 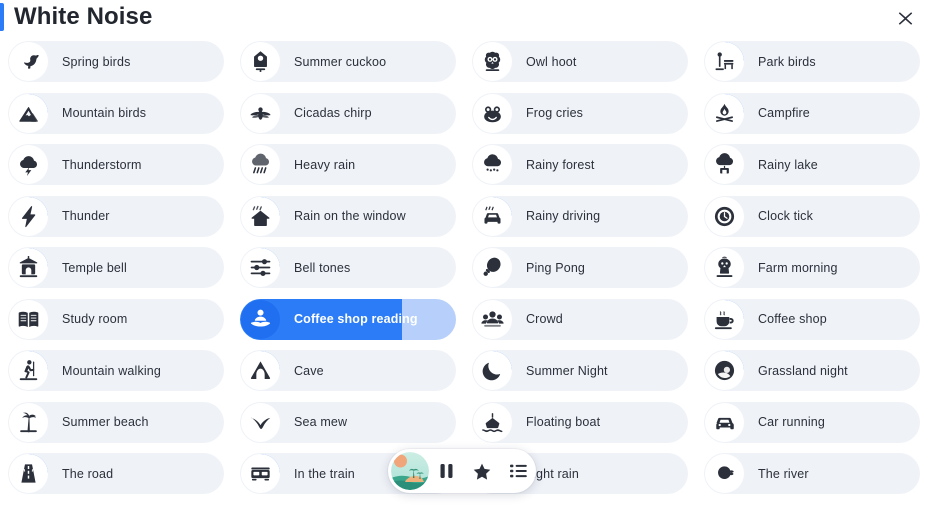 I want to click on sound-label: Coffee shop reading, so click(x=356, y=319).